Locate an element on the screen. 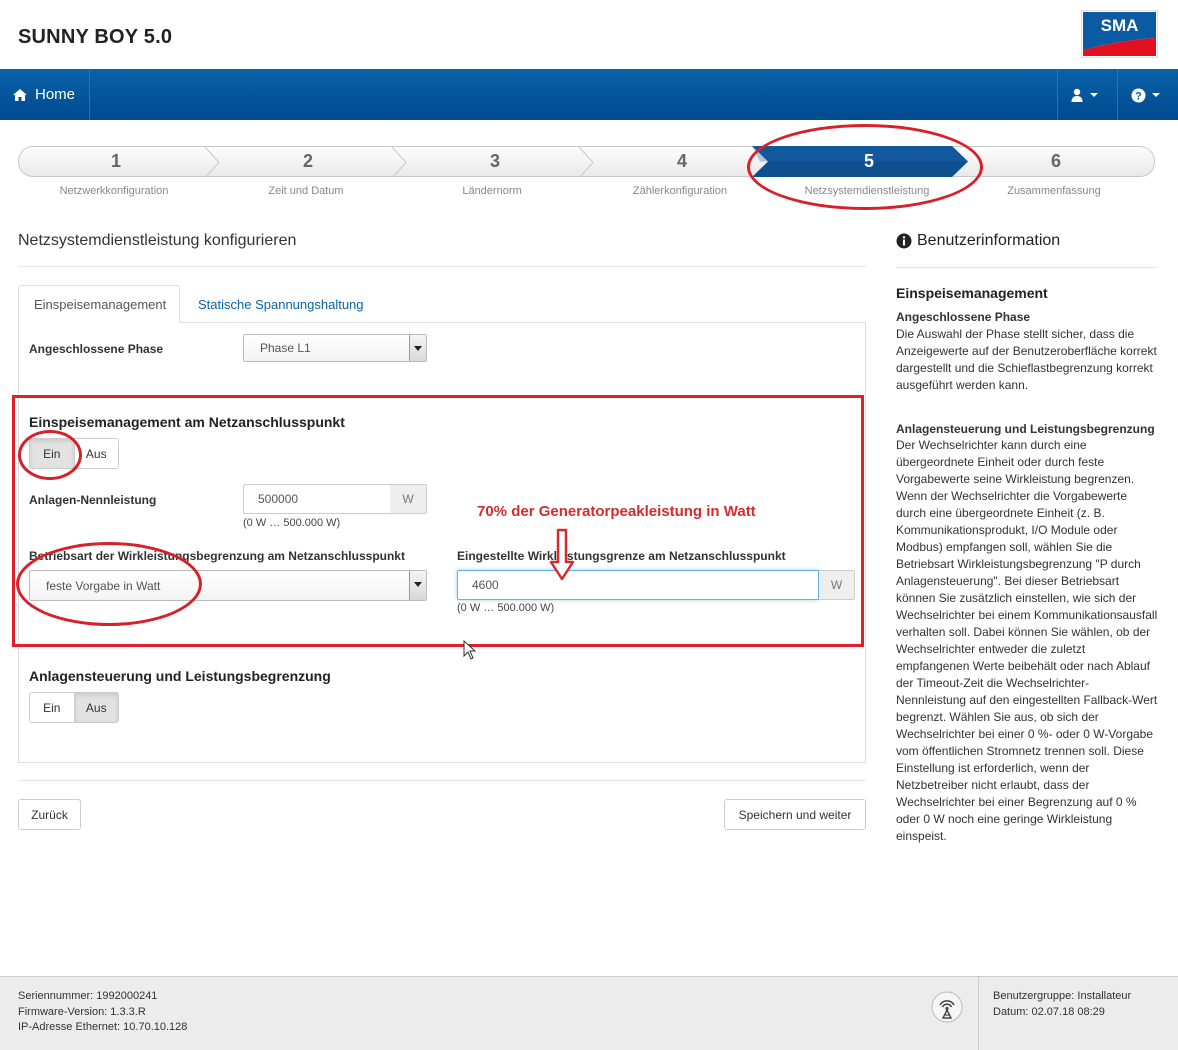 The width and height of the screenshot is (1178, 1050). help-icon: ? is located at coordinates (1138, 95).